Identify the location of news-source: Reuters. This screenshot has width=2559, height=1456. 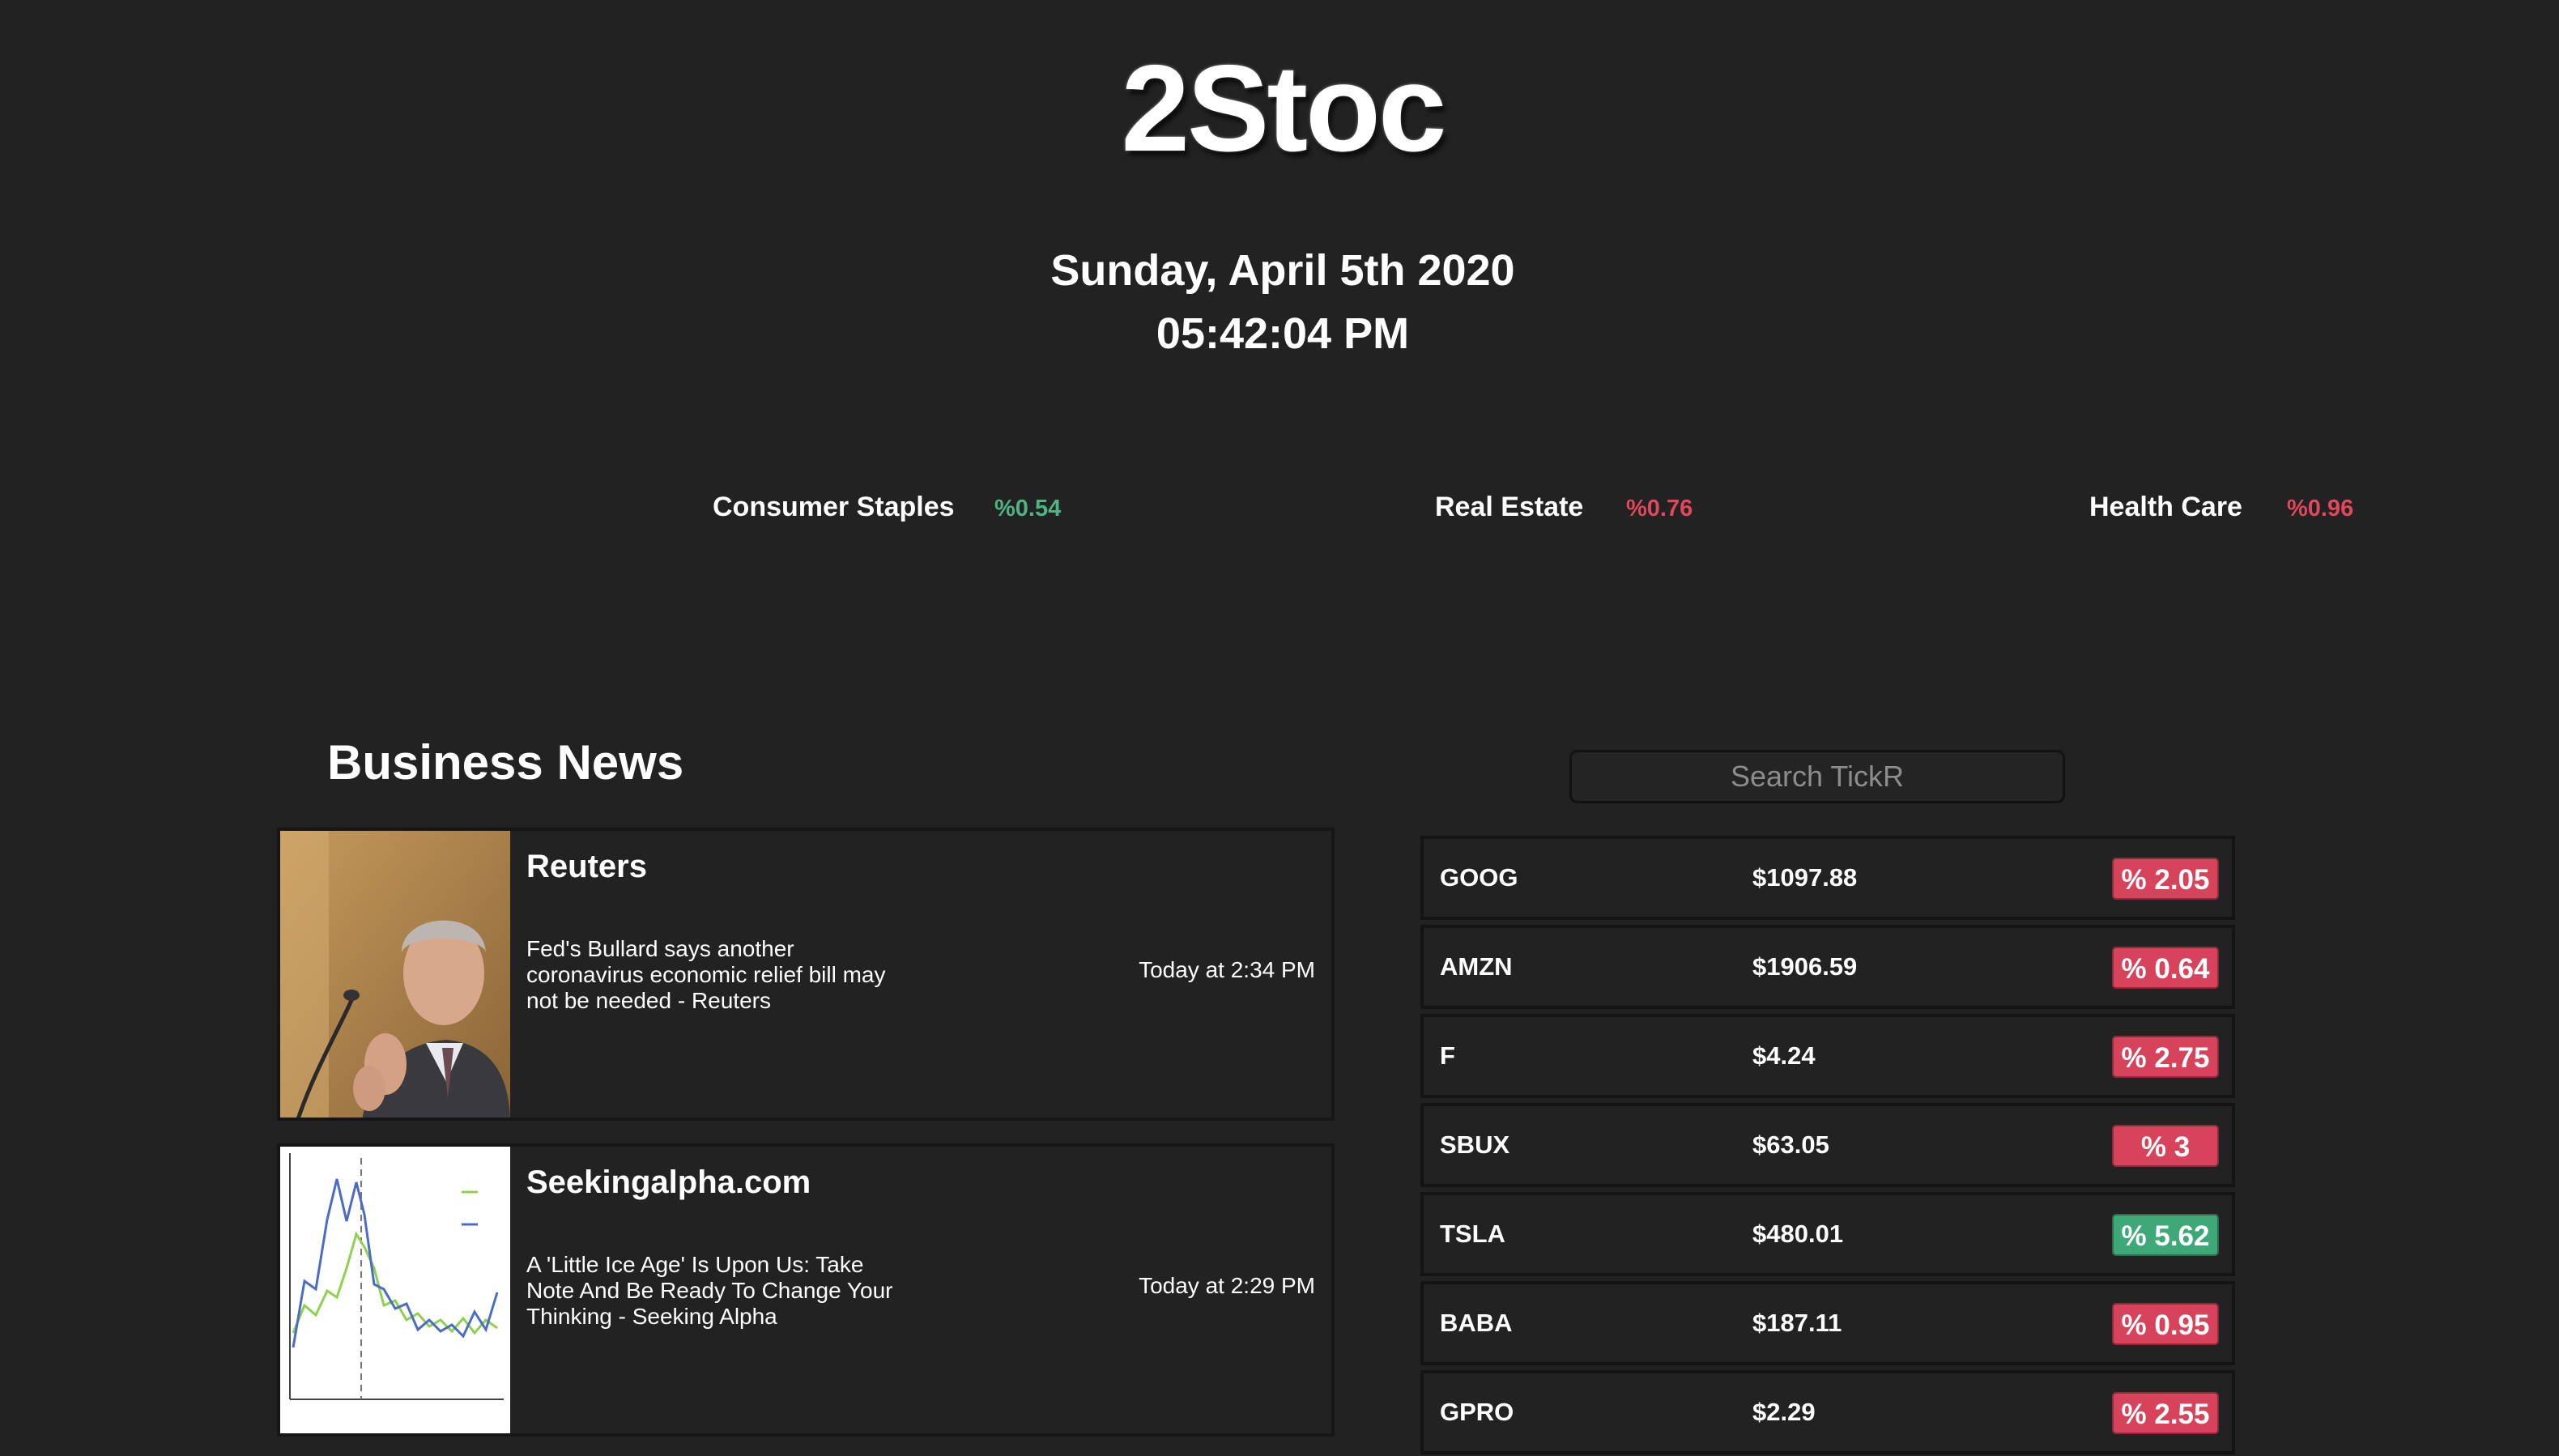
(586, 866).